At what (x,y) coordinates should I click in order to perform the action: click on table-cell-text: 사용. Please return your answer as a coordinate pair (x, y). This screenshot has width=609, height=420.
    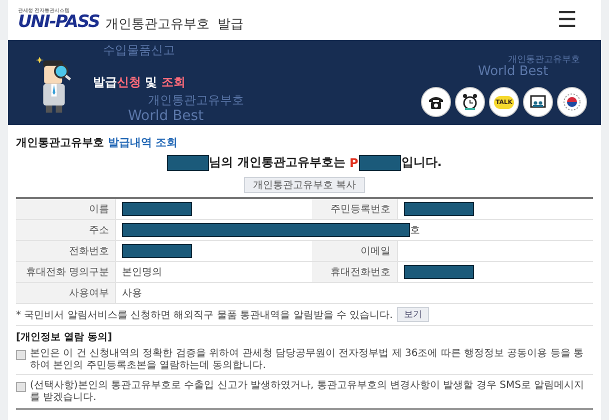
    Looking at the image, I should click on (132, 293).